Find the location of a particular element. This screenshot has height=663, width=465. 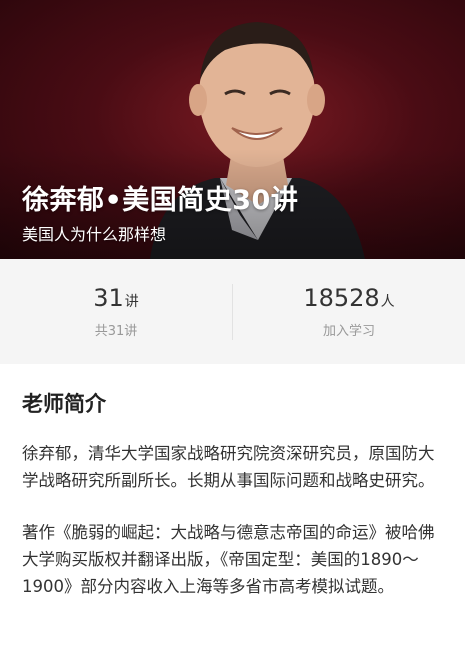

learner-count-number: 18528 is located at coordinates (341, 298).